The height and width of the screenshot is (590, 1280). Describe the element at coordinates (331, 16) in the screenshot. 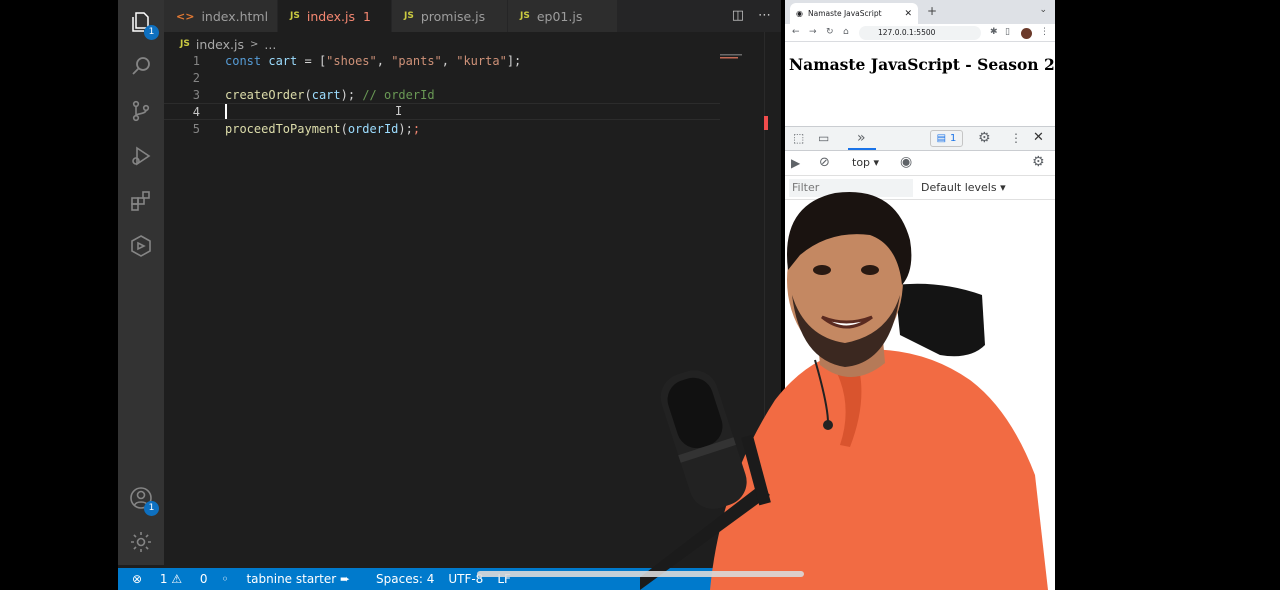

I see `tab-label: index.js` at that location.